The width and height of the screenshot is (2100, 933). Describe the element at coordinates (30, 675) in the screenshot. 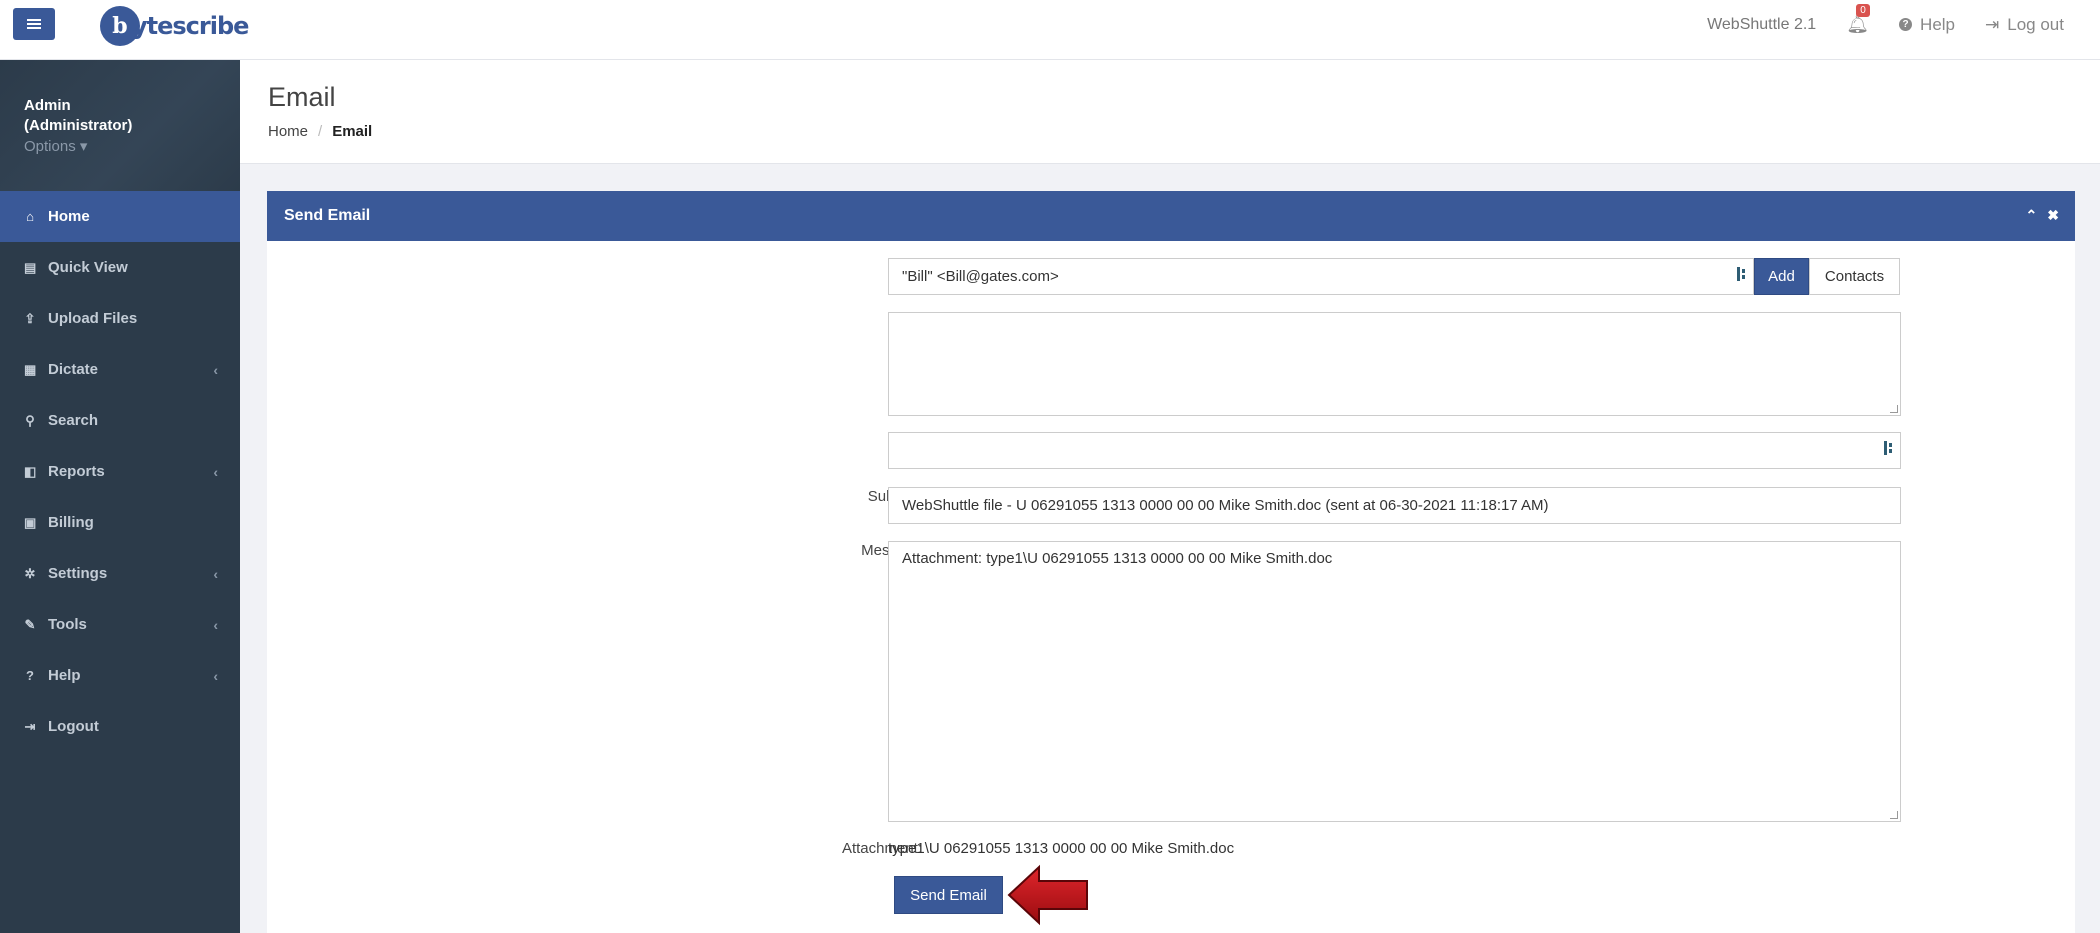

I see `help-icon: ?` at that location.